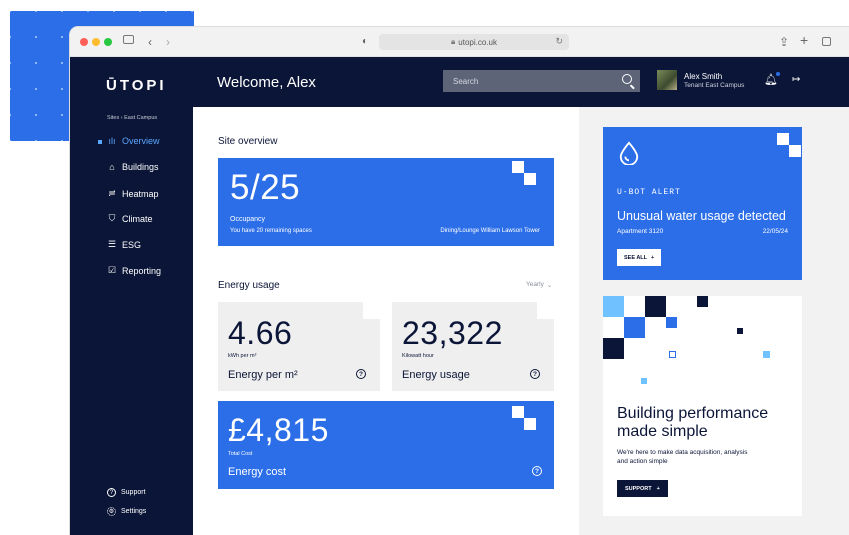 The width and height of the screenshot is (849, 535). I want to click on energy-cost-card: £4,815 Total Cost Energy cost ?, so click(386, 445).